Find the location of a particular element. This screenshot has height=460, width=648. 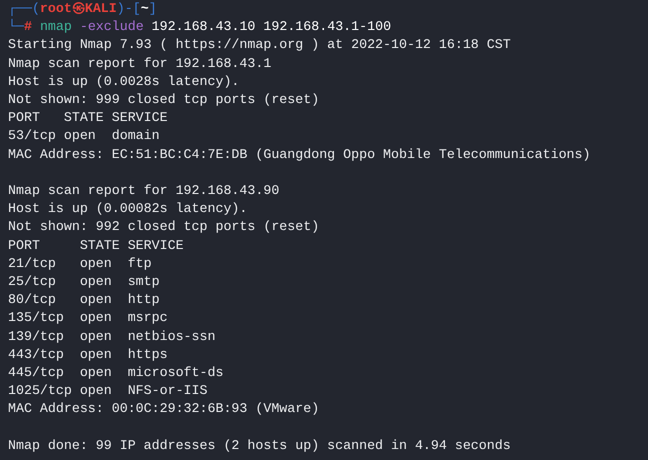

output-line: 139/tcp open netbios-ssn is located at coordinates (112, 337).